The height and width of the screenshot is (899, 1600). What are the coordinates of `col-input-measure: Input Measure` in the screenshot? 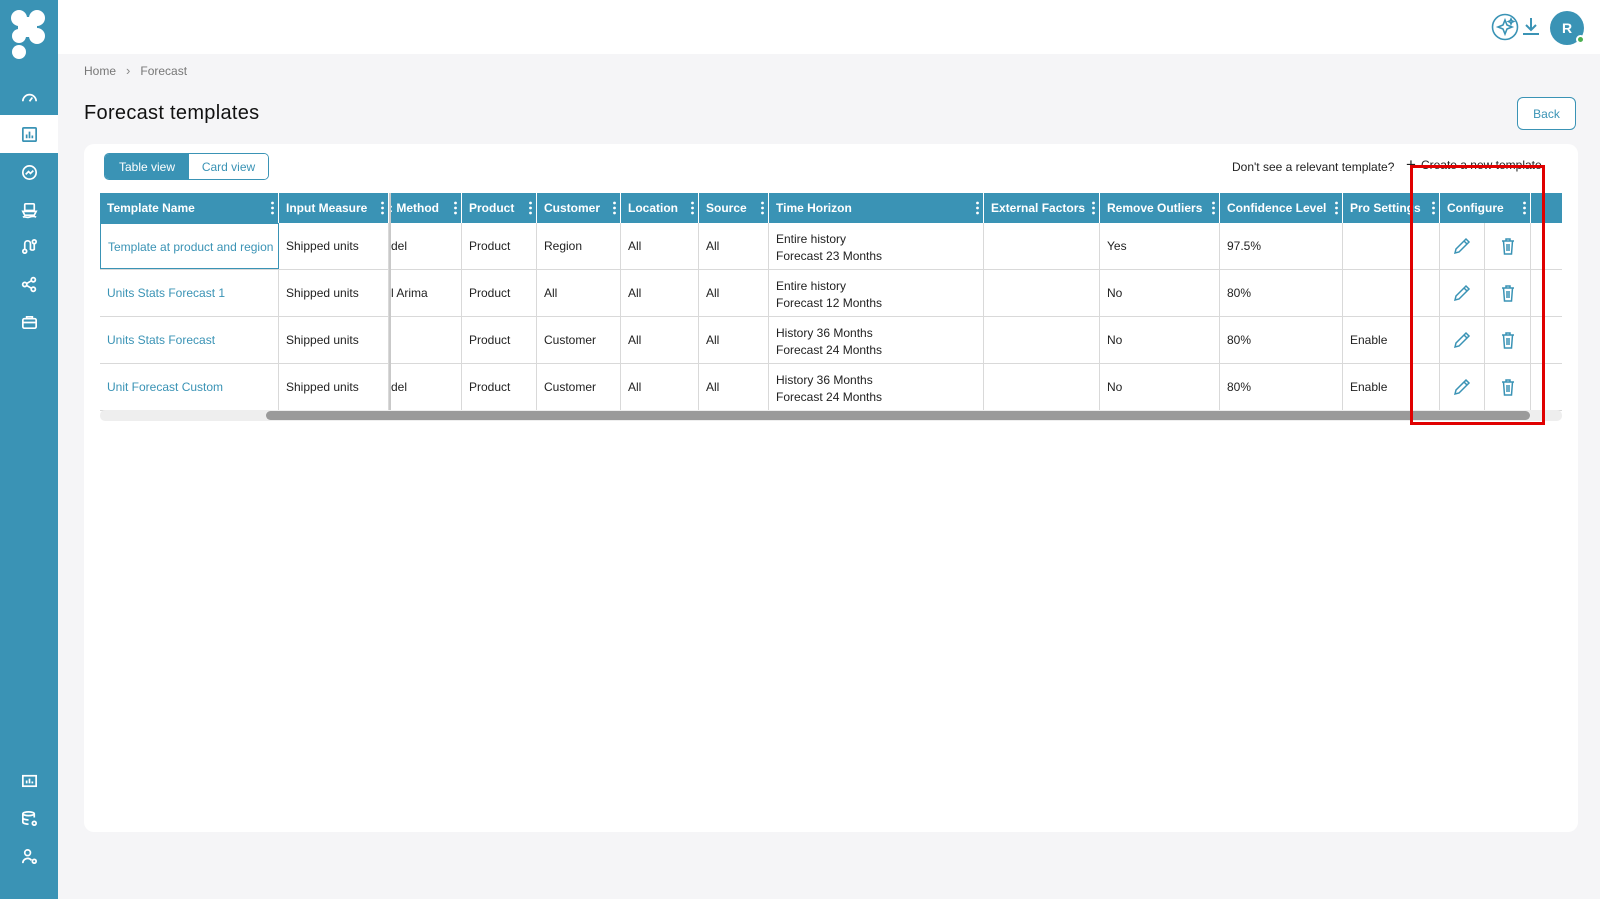 It's located at (334, 208).